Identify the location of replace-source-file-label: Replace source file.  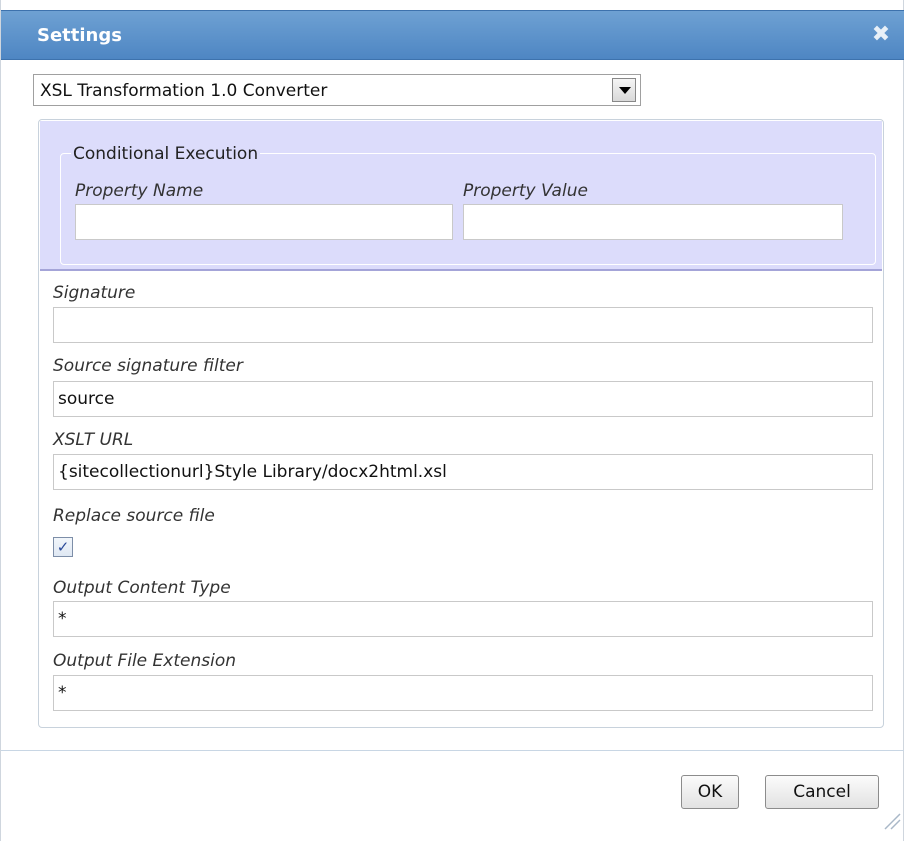
(134, 516).